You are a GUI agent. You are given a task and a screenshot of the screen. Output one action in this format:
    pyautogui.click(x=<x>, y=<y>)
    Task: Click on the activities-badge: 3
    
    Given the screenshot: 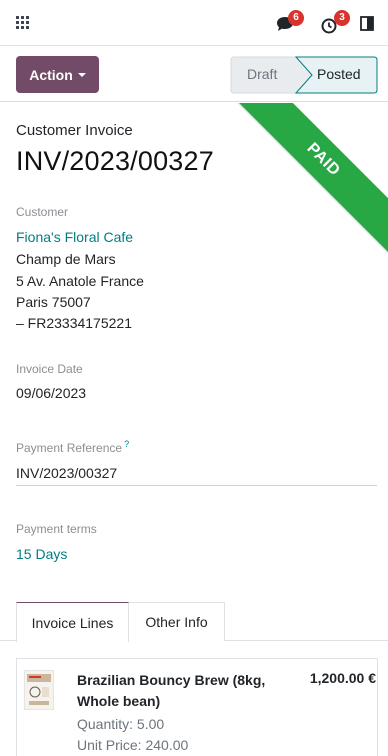 What is the action you would take?
    pyautogui.click(x=342, y=18)
    